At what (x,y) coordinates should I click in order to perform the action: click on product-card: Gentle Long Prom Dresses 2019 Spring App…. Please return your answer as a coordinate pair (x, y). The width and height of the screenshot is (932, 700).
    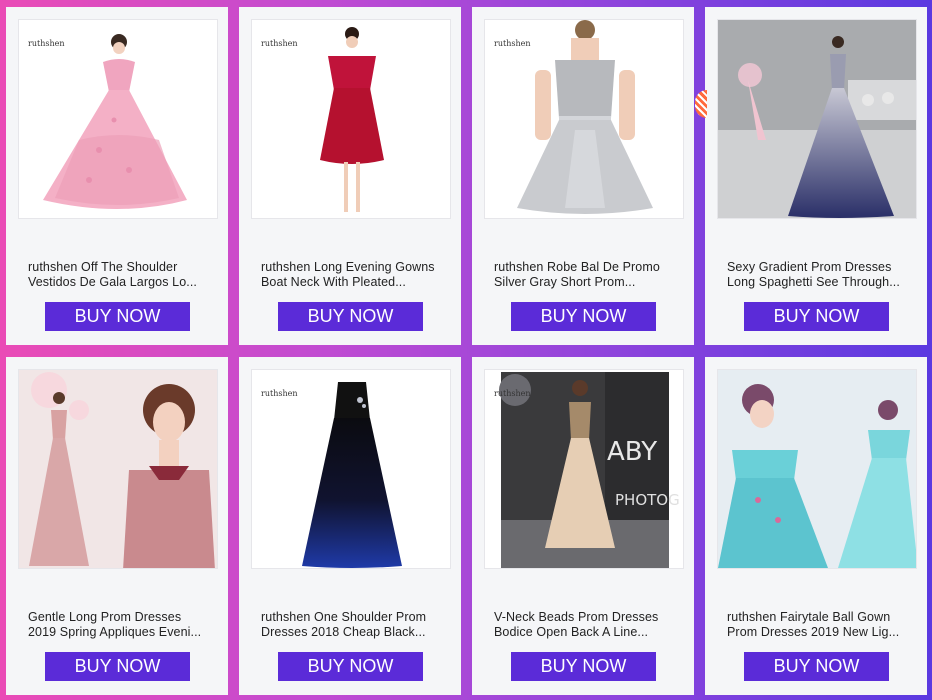
    Looking at the image, I should click on (117, 526).